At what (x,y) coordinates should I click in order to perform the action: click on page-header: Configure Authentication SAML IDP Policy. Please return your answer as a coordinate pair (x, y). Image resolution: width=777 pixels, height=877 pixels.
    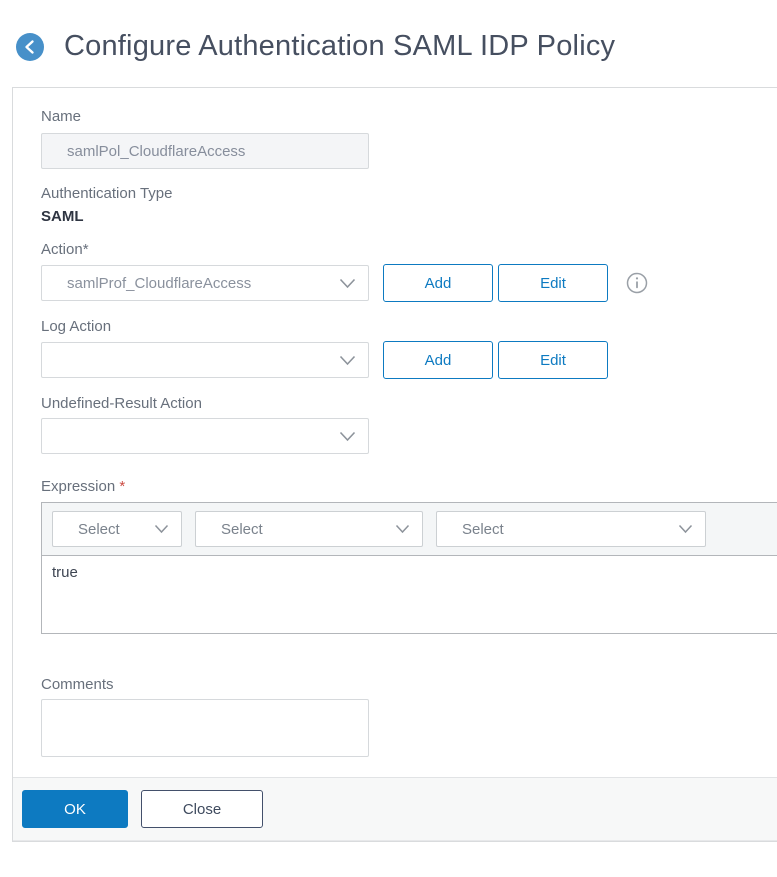
    Looking at the image, I should click on (388, 31).